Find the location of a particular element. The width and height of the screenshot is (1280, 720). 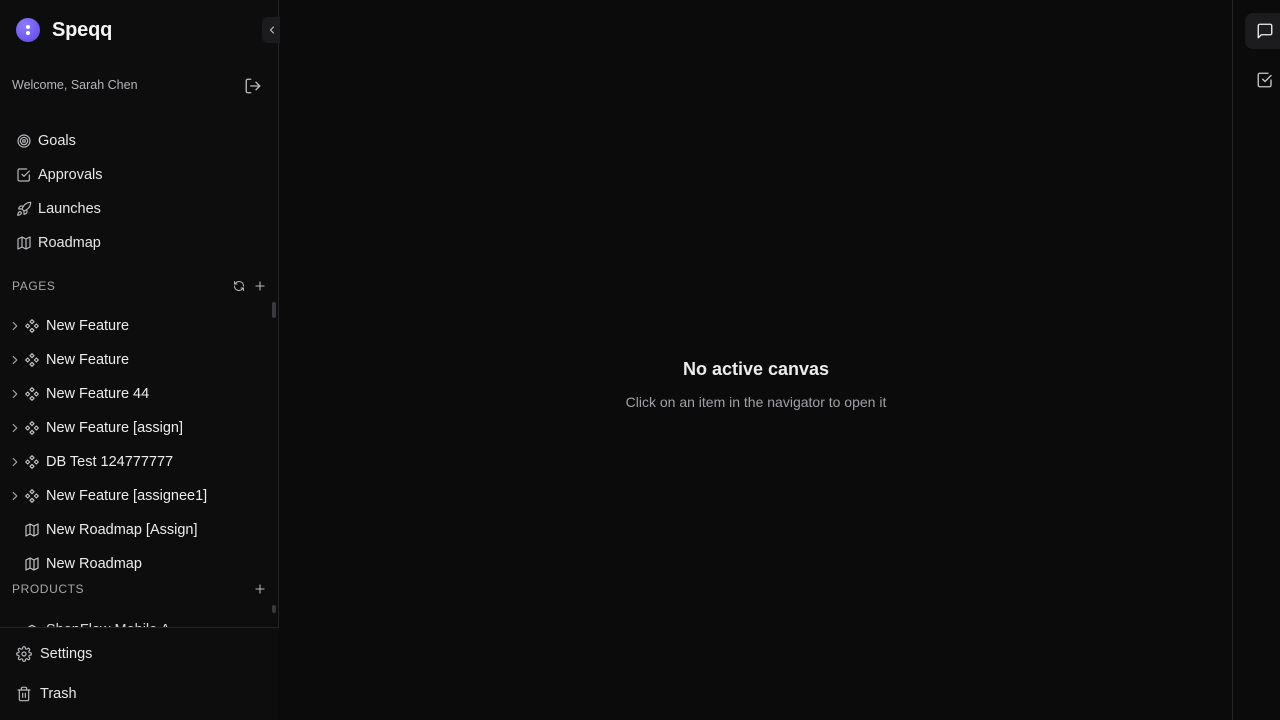

tasks-panel-button is located at coordinates (1262, 80).